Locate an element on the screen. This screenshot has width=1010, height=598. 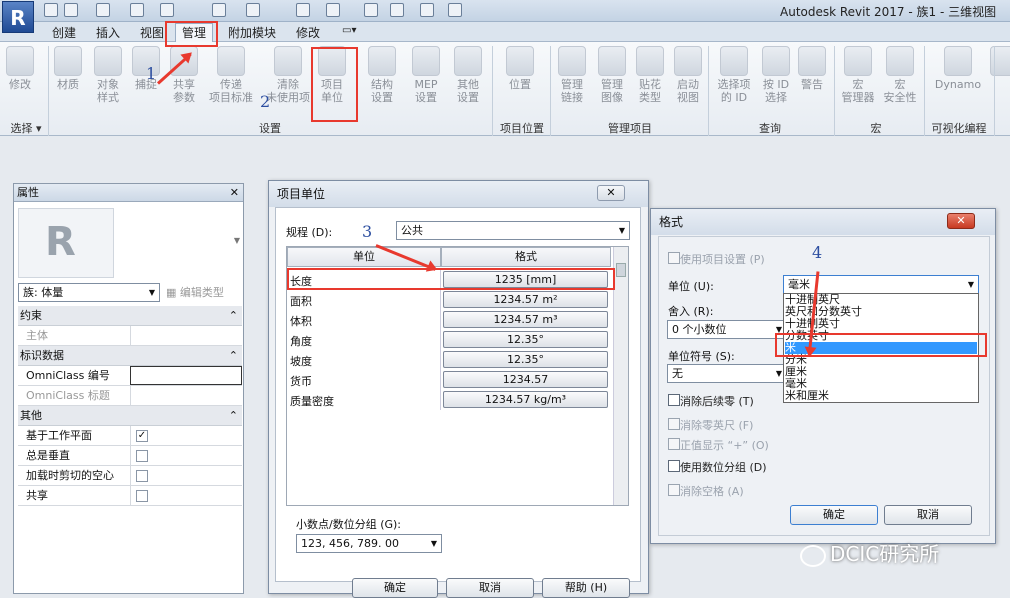
close-windows-icon is located at coordinates (427, 10).